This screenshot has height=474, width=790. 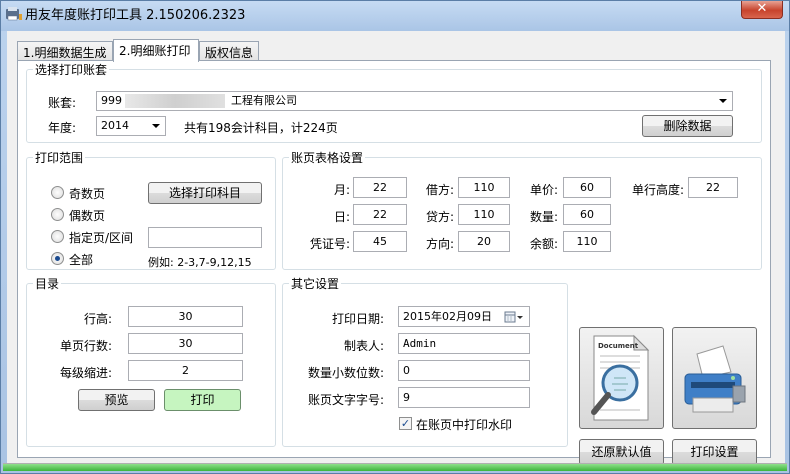 What do you see at coordinates (687, 126) in the screenshot?
I see `delete-data-button: 删除数据` at bounding box center [687, 126].